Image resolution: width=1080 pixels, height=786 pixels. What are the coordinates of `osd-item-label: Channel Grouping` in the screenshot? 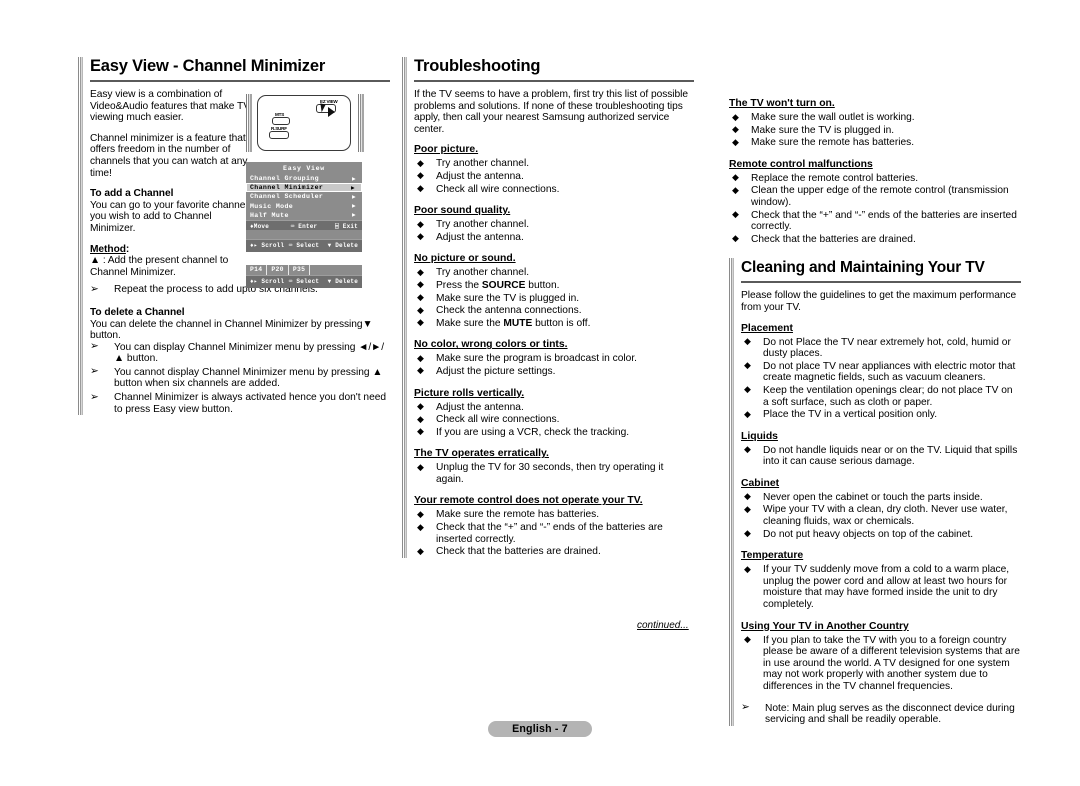 It's located at (284, 179).